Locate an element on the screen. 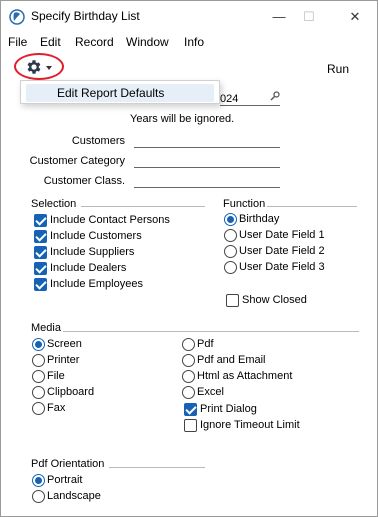  close-button: ✕ is located at coordinates (355, 16).